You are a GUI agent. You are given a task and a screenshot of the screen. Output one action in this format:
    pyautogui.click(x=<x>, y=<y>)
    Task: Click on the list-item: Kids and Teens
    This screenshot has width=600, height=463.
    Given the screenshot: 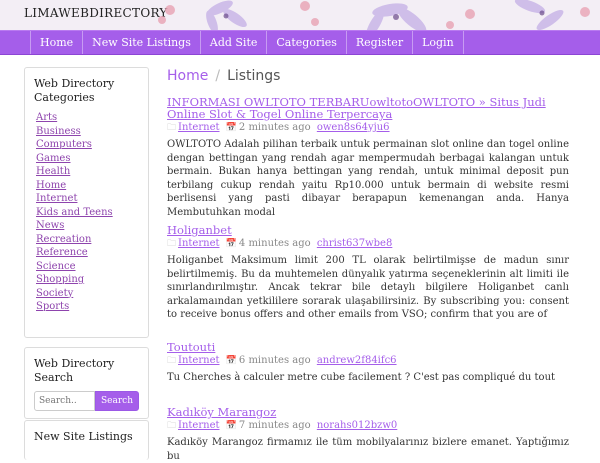 What is the action you would take?
    pyautogui.click(x=92, y=213)
    